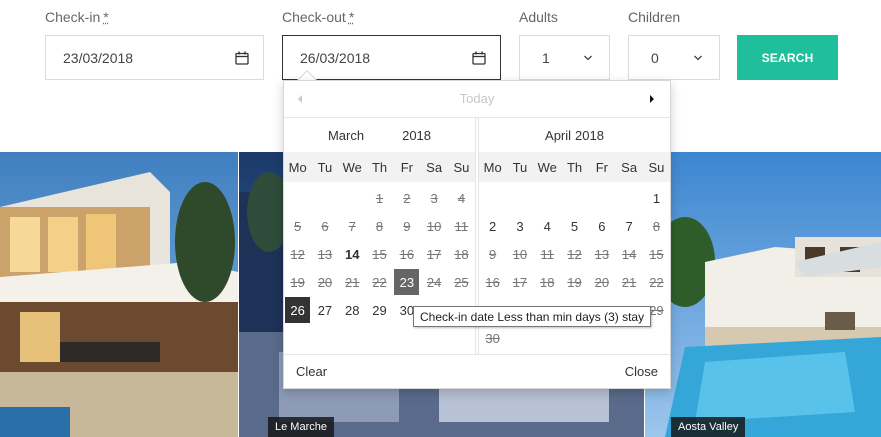  What do you see at coordinates (379, 135) in the screenshot?
I see `month-title: March 2018` at bounding box center [379, 135].